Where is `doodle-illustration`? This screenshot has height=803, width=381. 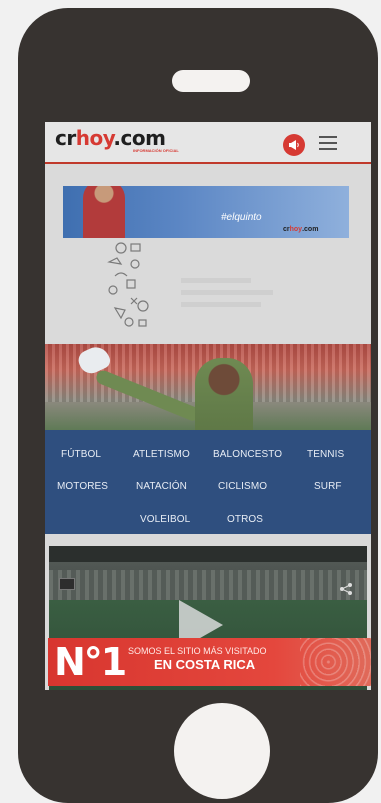
doodle-illustration is located at coordinates (128, 284).